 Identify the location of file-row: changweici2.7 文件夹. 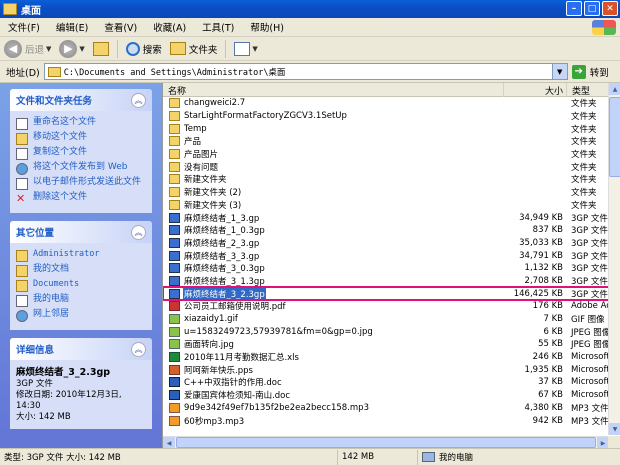
(386, 103).